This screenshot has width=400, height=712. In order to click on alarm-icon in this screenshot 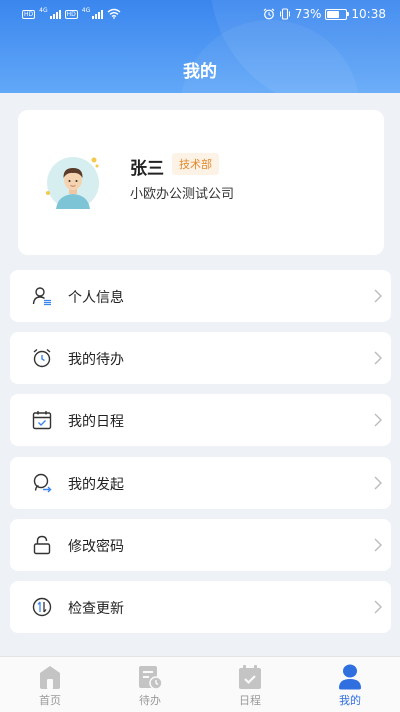, I will do `click(269, 14)`.